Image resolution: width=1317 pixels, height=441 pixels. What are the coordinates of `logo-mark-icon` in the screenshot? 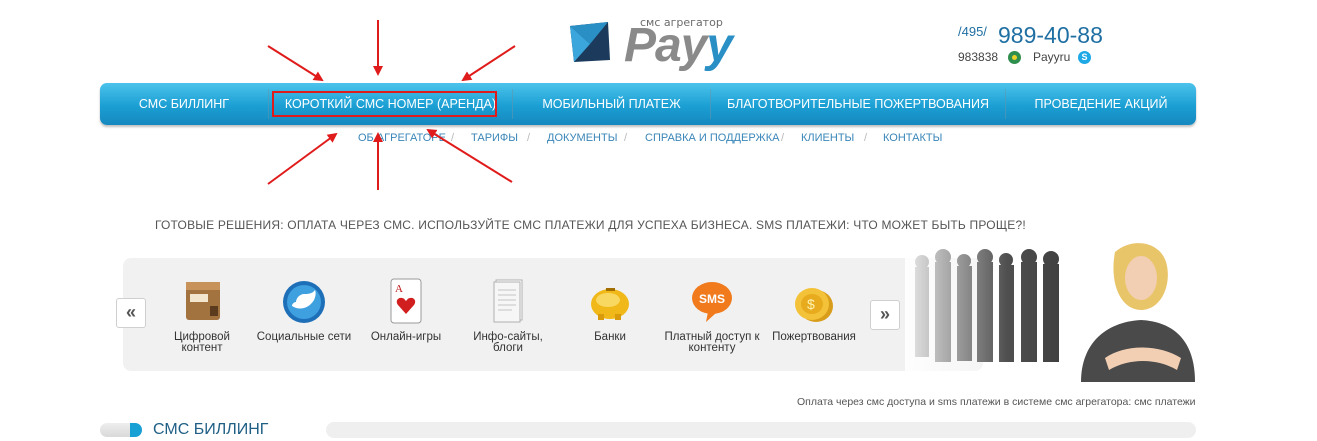 It's located at (590, 42).